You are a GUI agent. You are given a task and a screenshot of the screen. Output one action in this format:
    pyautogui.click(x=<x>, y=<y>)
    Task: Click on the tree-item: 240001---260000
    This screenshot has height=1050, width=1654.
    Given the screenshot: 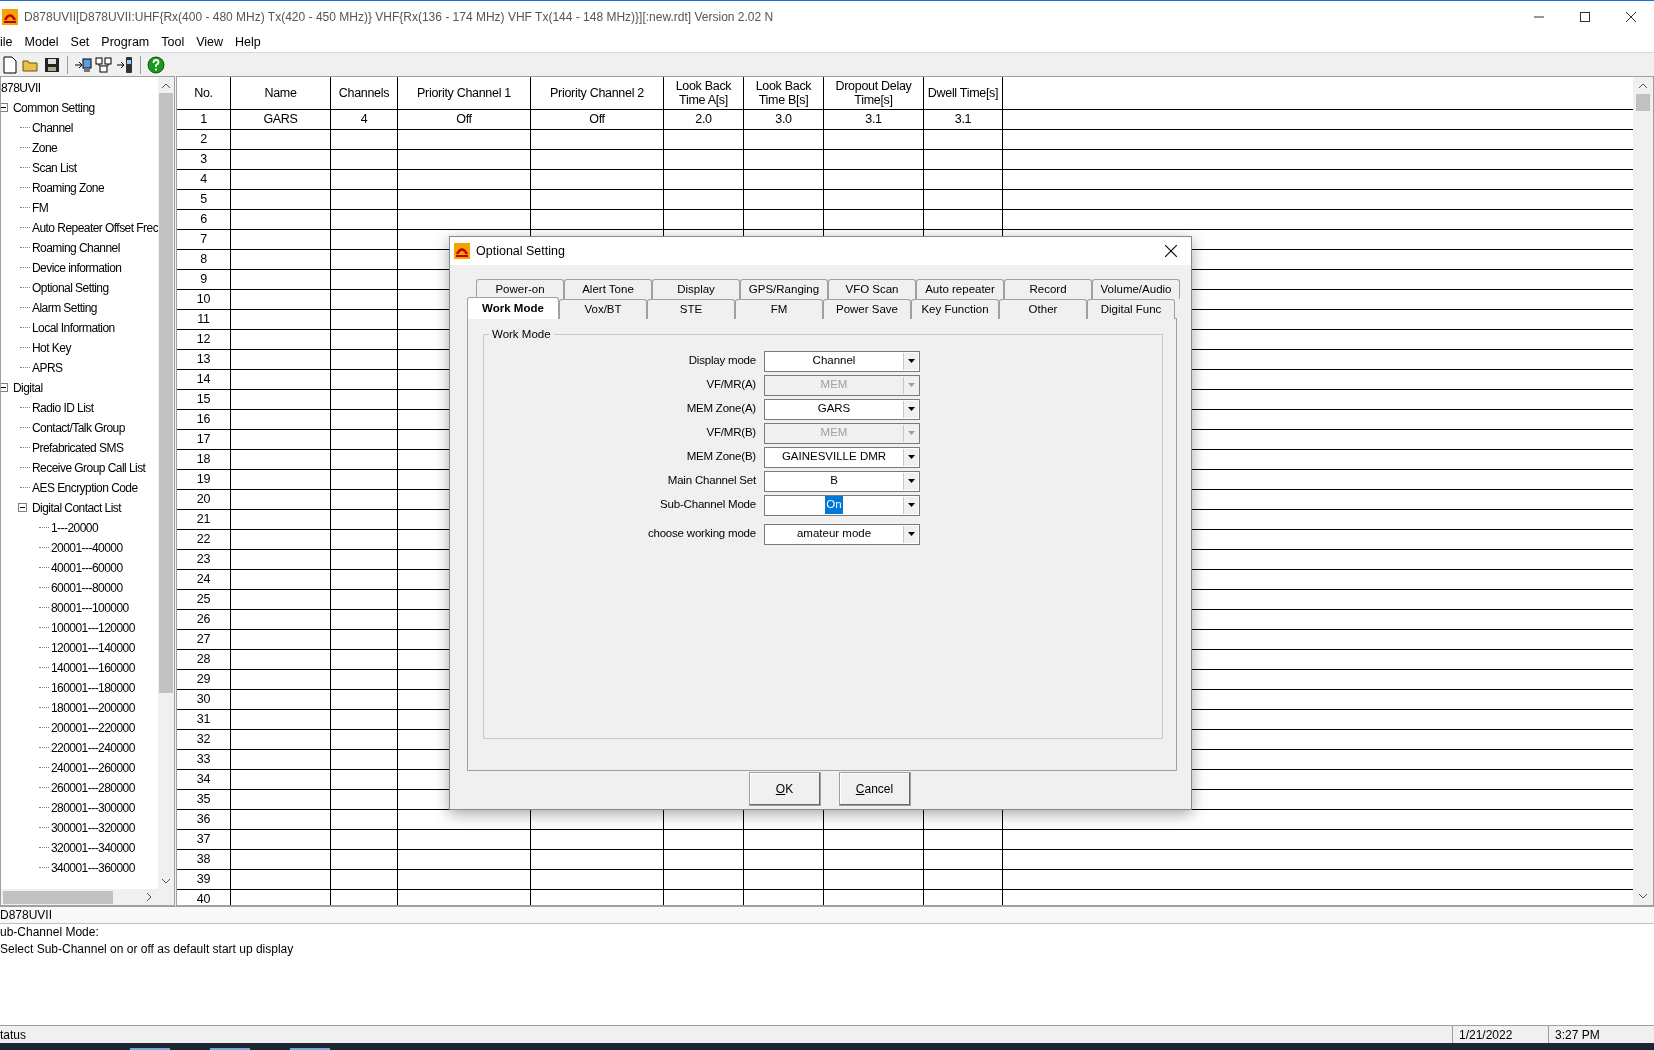 What is the action you would take?
    pyautogui.click(x=93, y=768)
    